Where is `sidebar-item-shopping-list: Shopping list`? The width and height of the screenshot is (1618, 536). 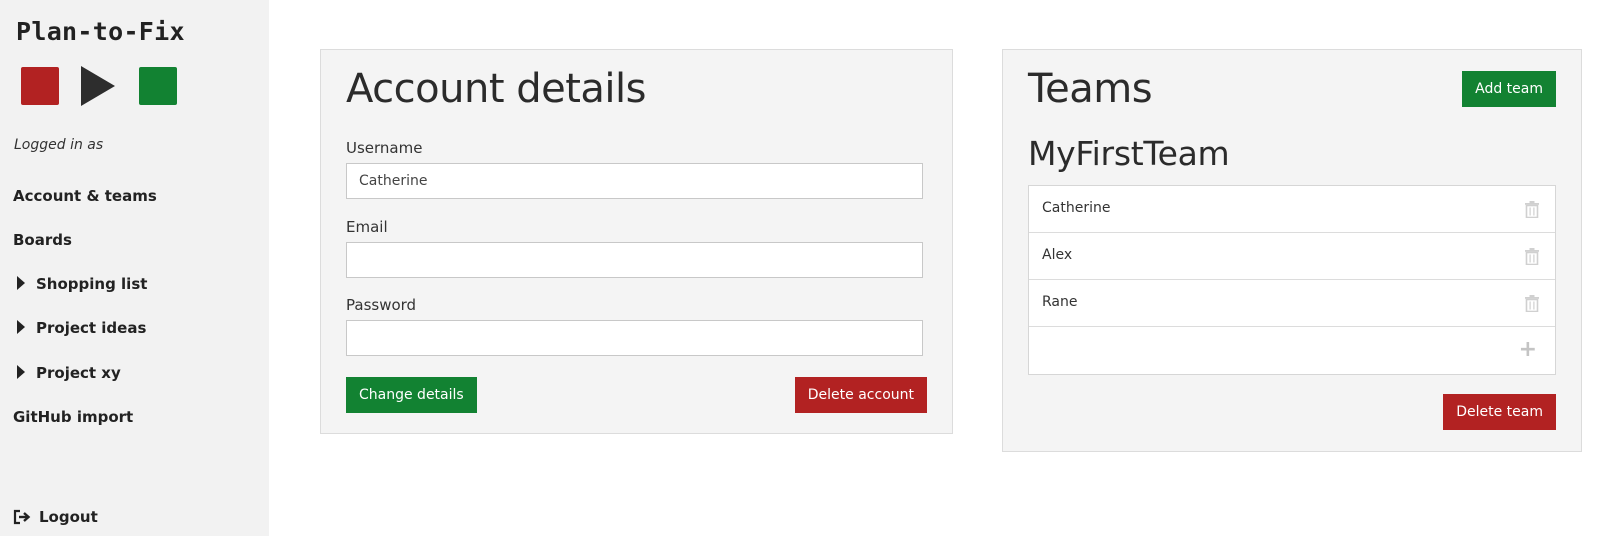
sidebar-item-shopping-list: Shopping list is located at coordinates (80, 284).